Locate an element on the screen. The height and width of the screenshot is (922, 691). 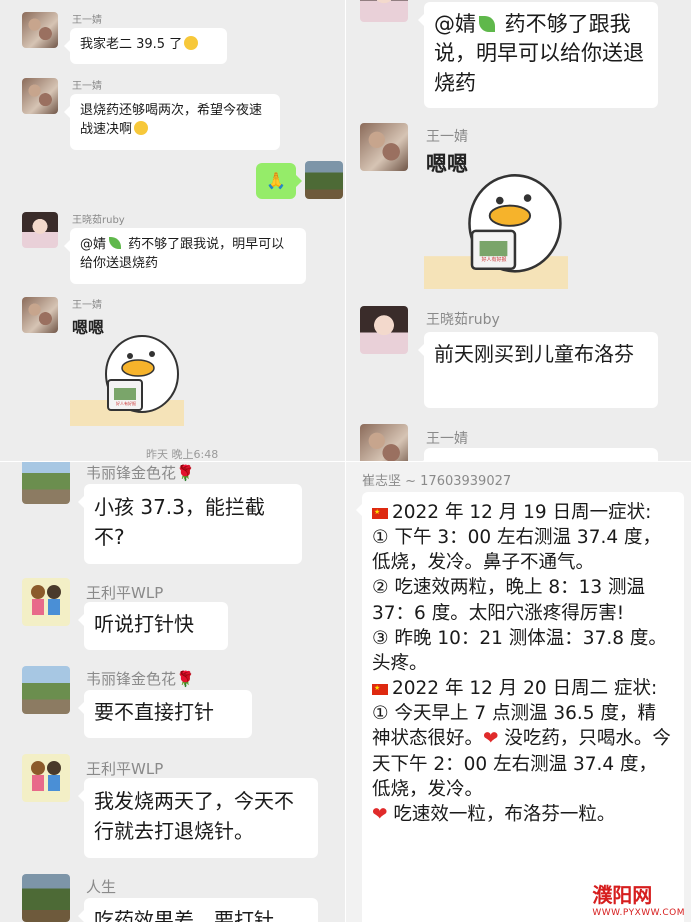
message-bubble: 要不直接打针 is located at coordinates (165, 714).